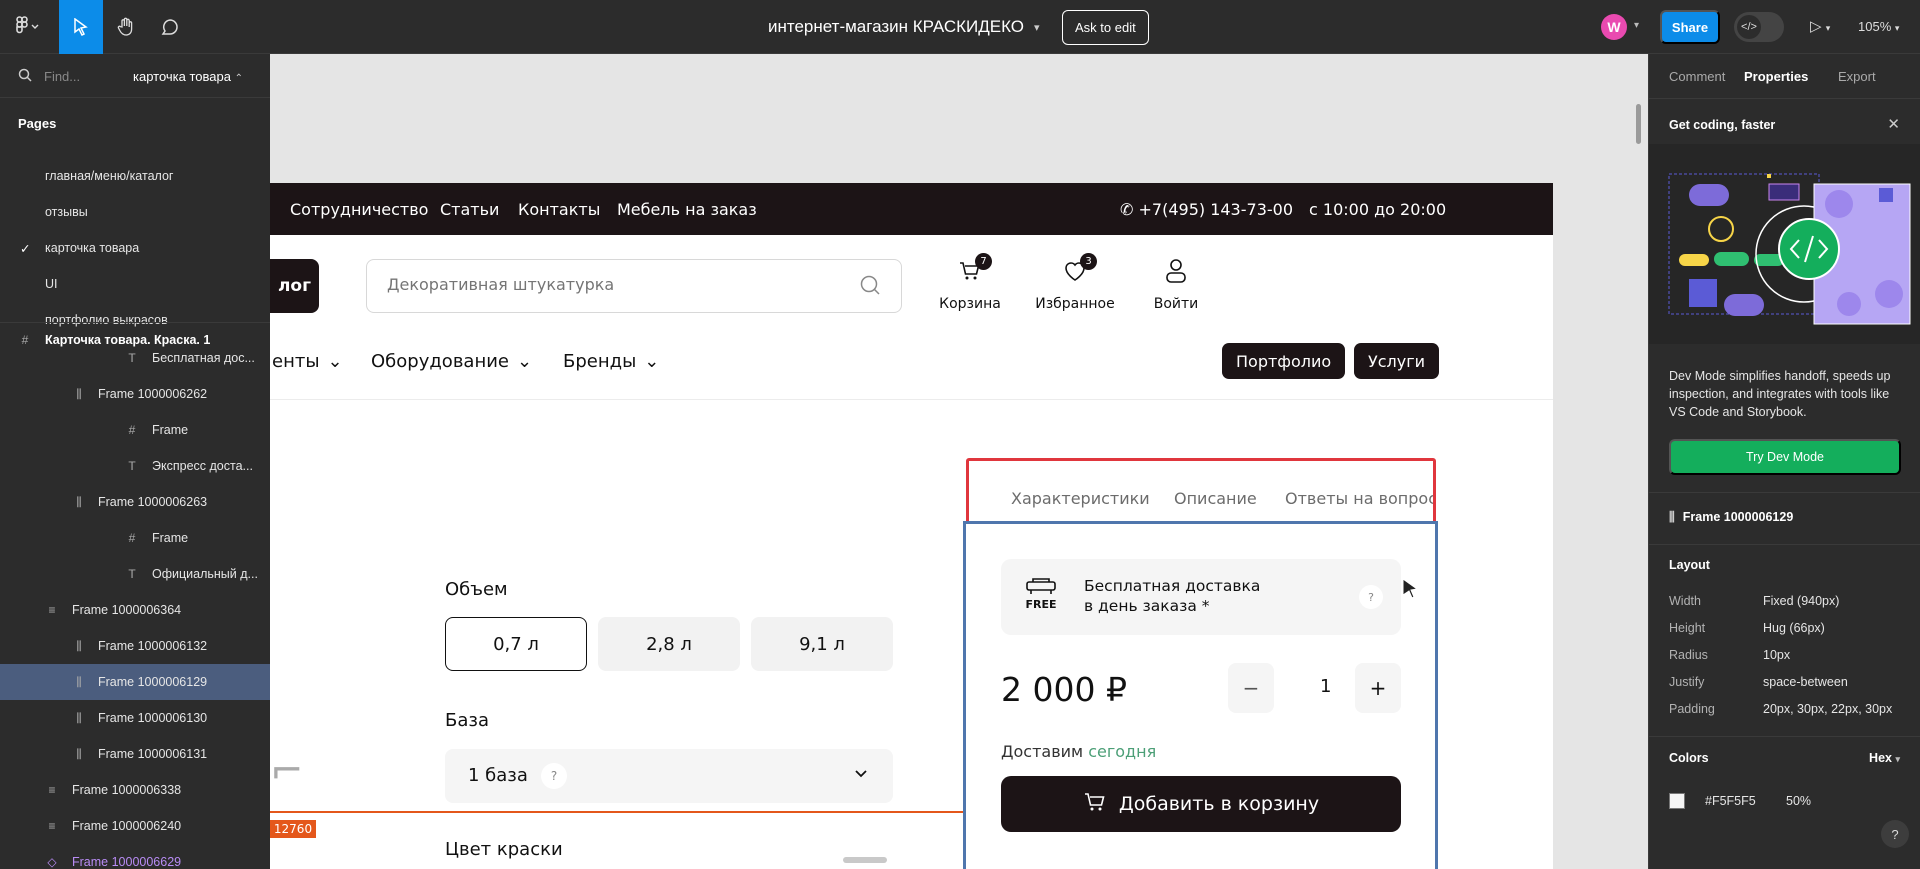  Describe the element at coordinates (307, 361) in the screenshot. I see `menu-item-tools: енты ⌄` at that location.